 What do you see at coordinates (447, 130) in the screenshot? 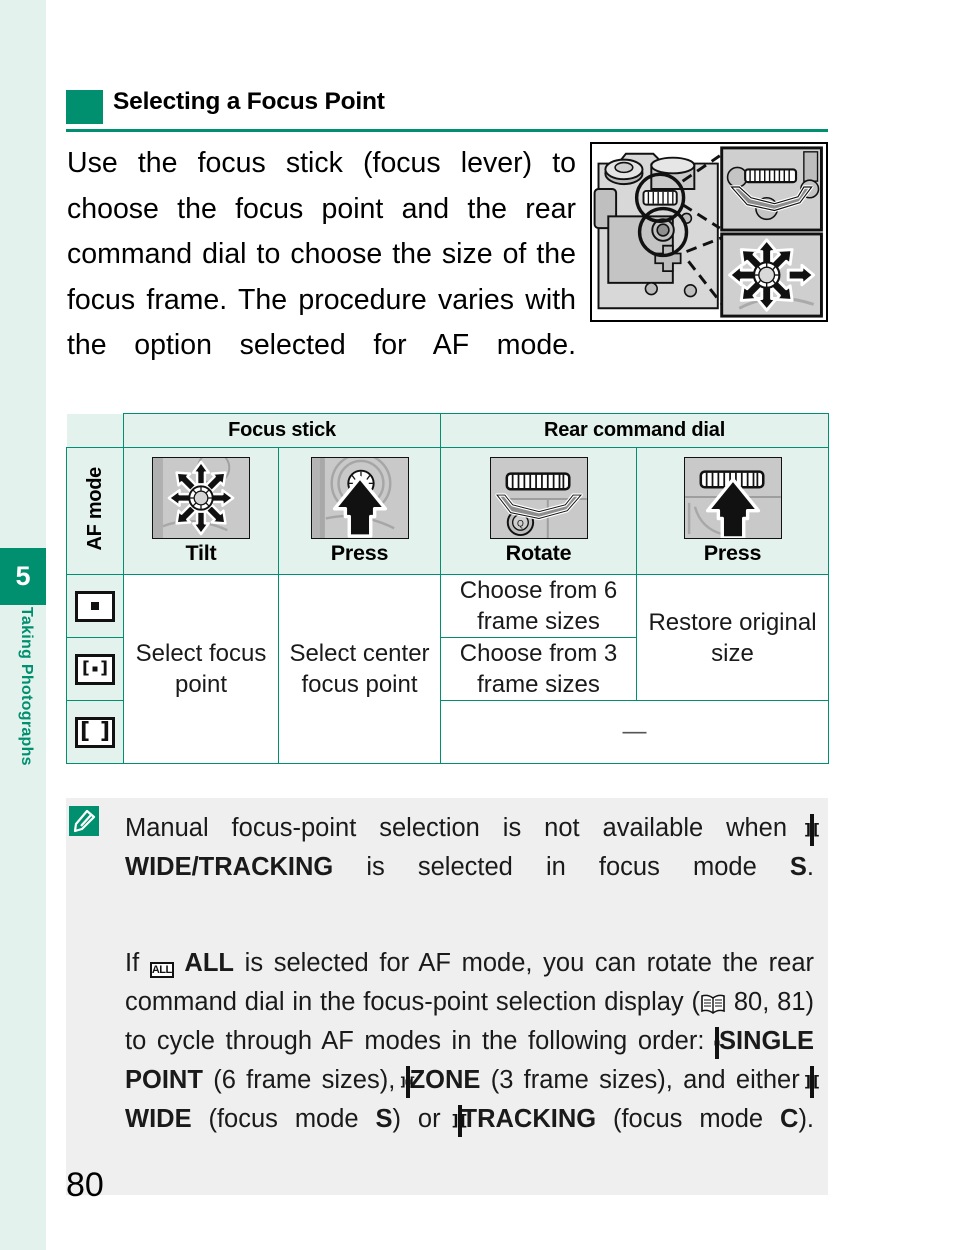
I see `heading-underline-rule` at bounding box center [447, 130].